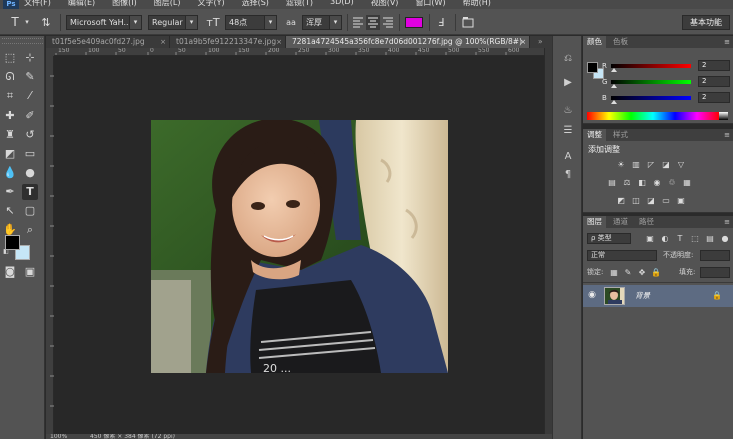  What do you see at coordinates (642, 273) in the screenshot?
I see `lock-position-icon: ✥` at bounding box center [642, 273].